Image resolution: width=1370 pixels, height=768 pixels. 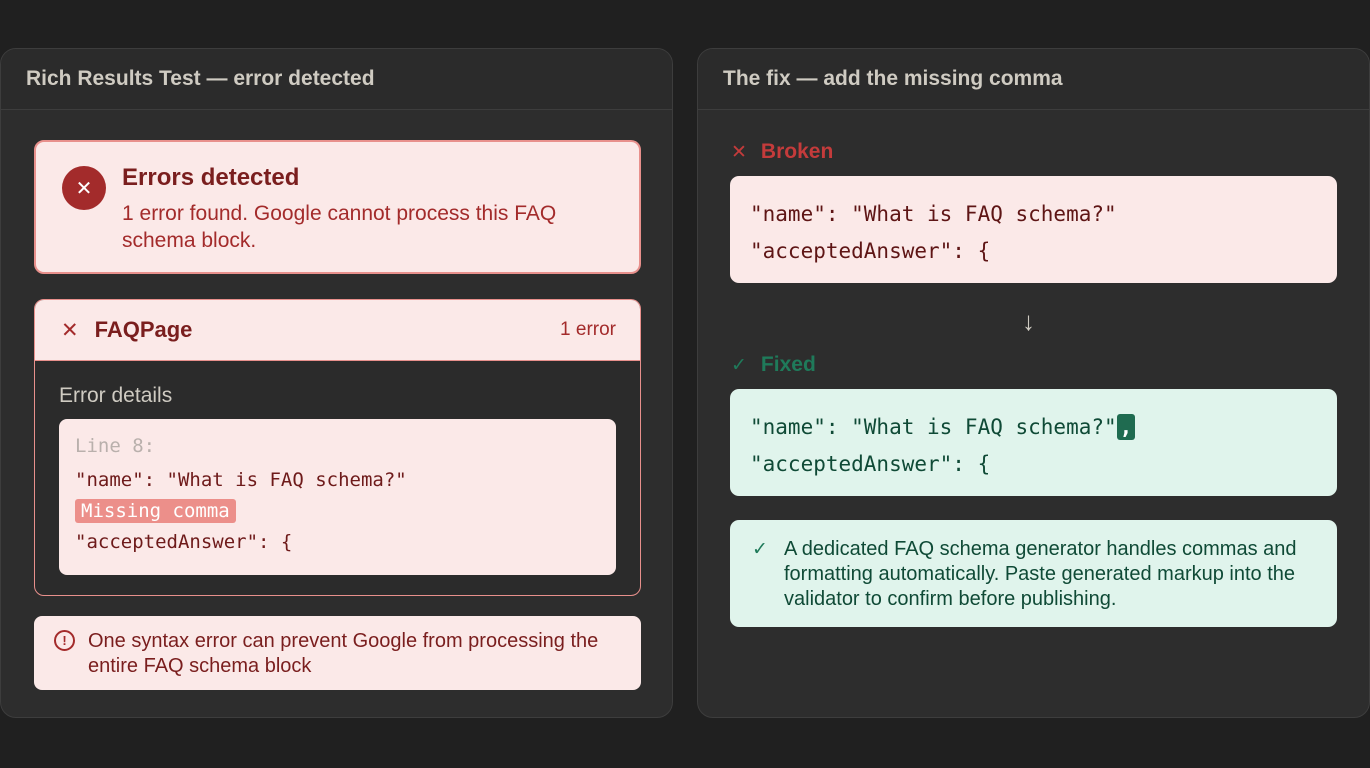 I want to click on code-line-accepted-answer: "acceptedAnswer": {, so click(x=184, y=542).